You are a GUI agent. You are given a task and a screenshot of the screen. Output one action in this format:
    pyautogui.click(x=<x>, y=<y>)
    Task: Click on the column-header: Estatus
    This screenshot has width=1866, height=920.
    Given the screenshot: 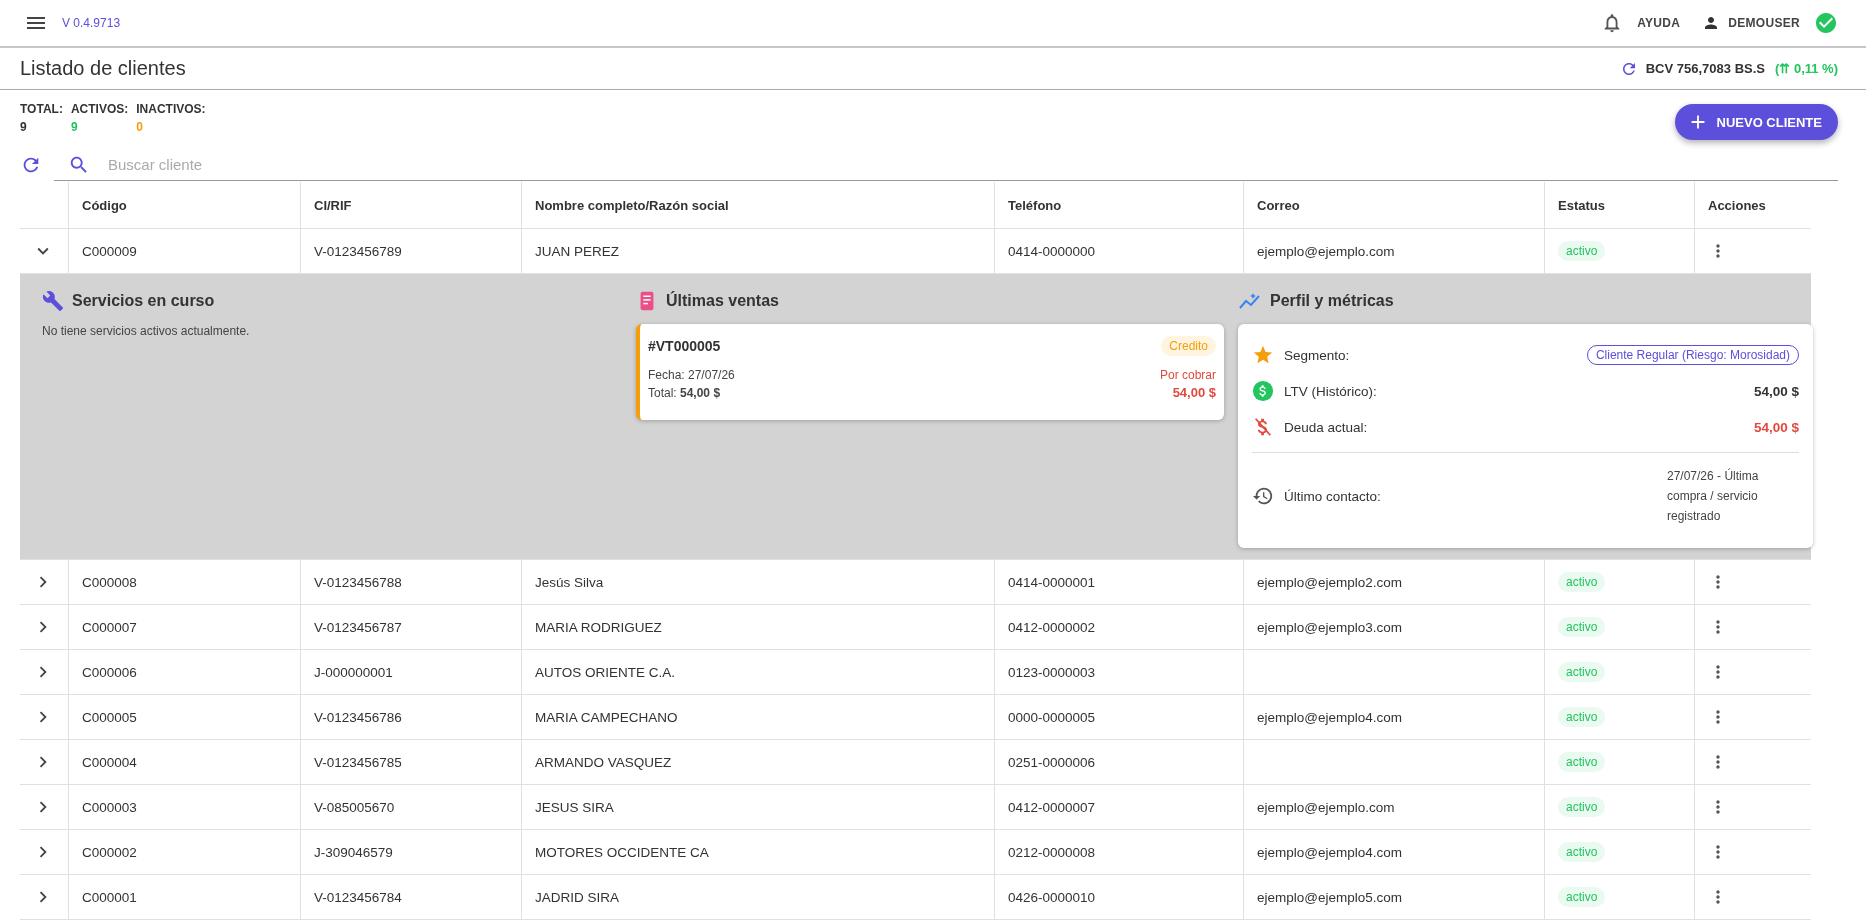 What is the action you would take?
    pyautogui.click(x=1581, y=205)
    